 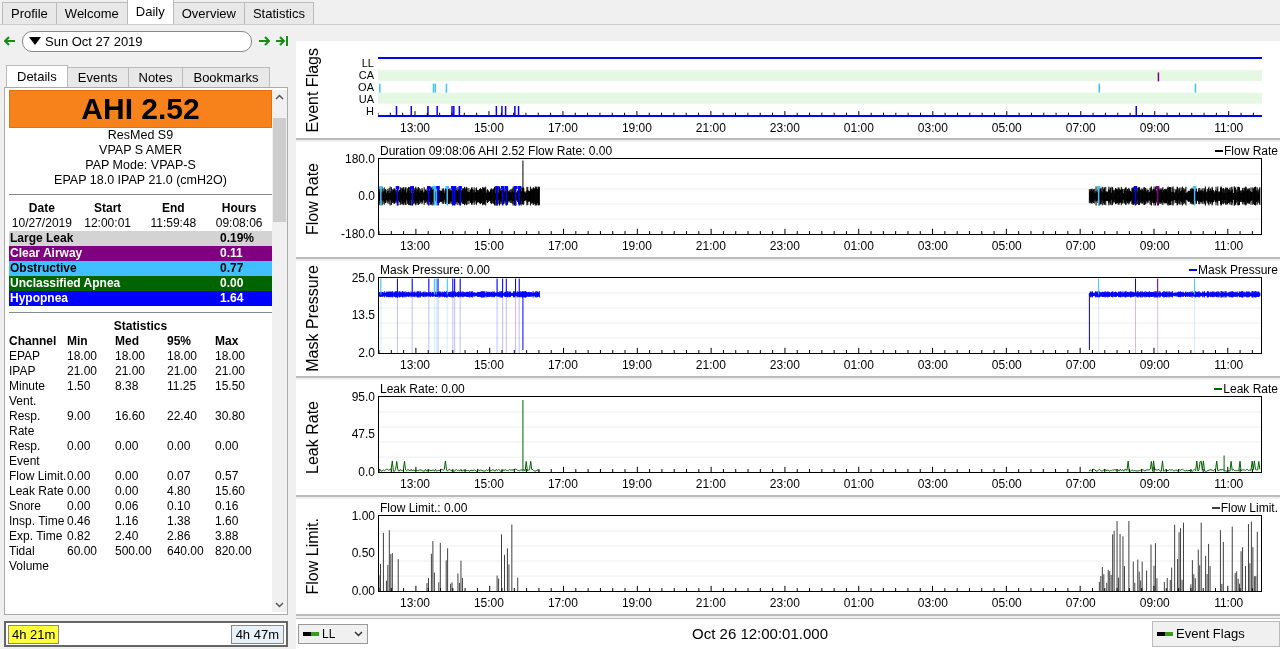 I want to click on axis-label: 25.0, so click(x=363, y=277).